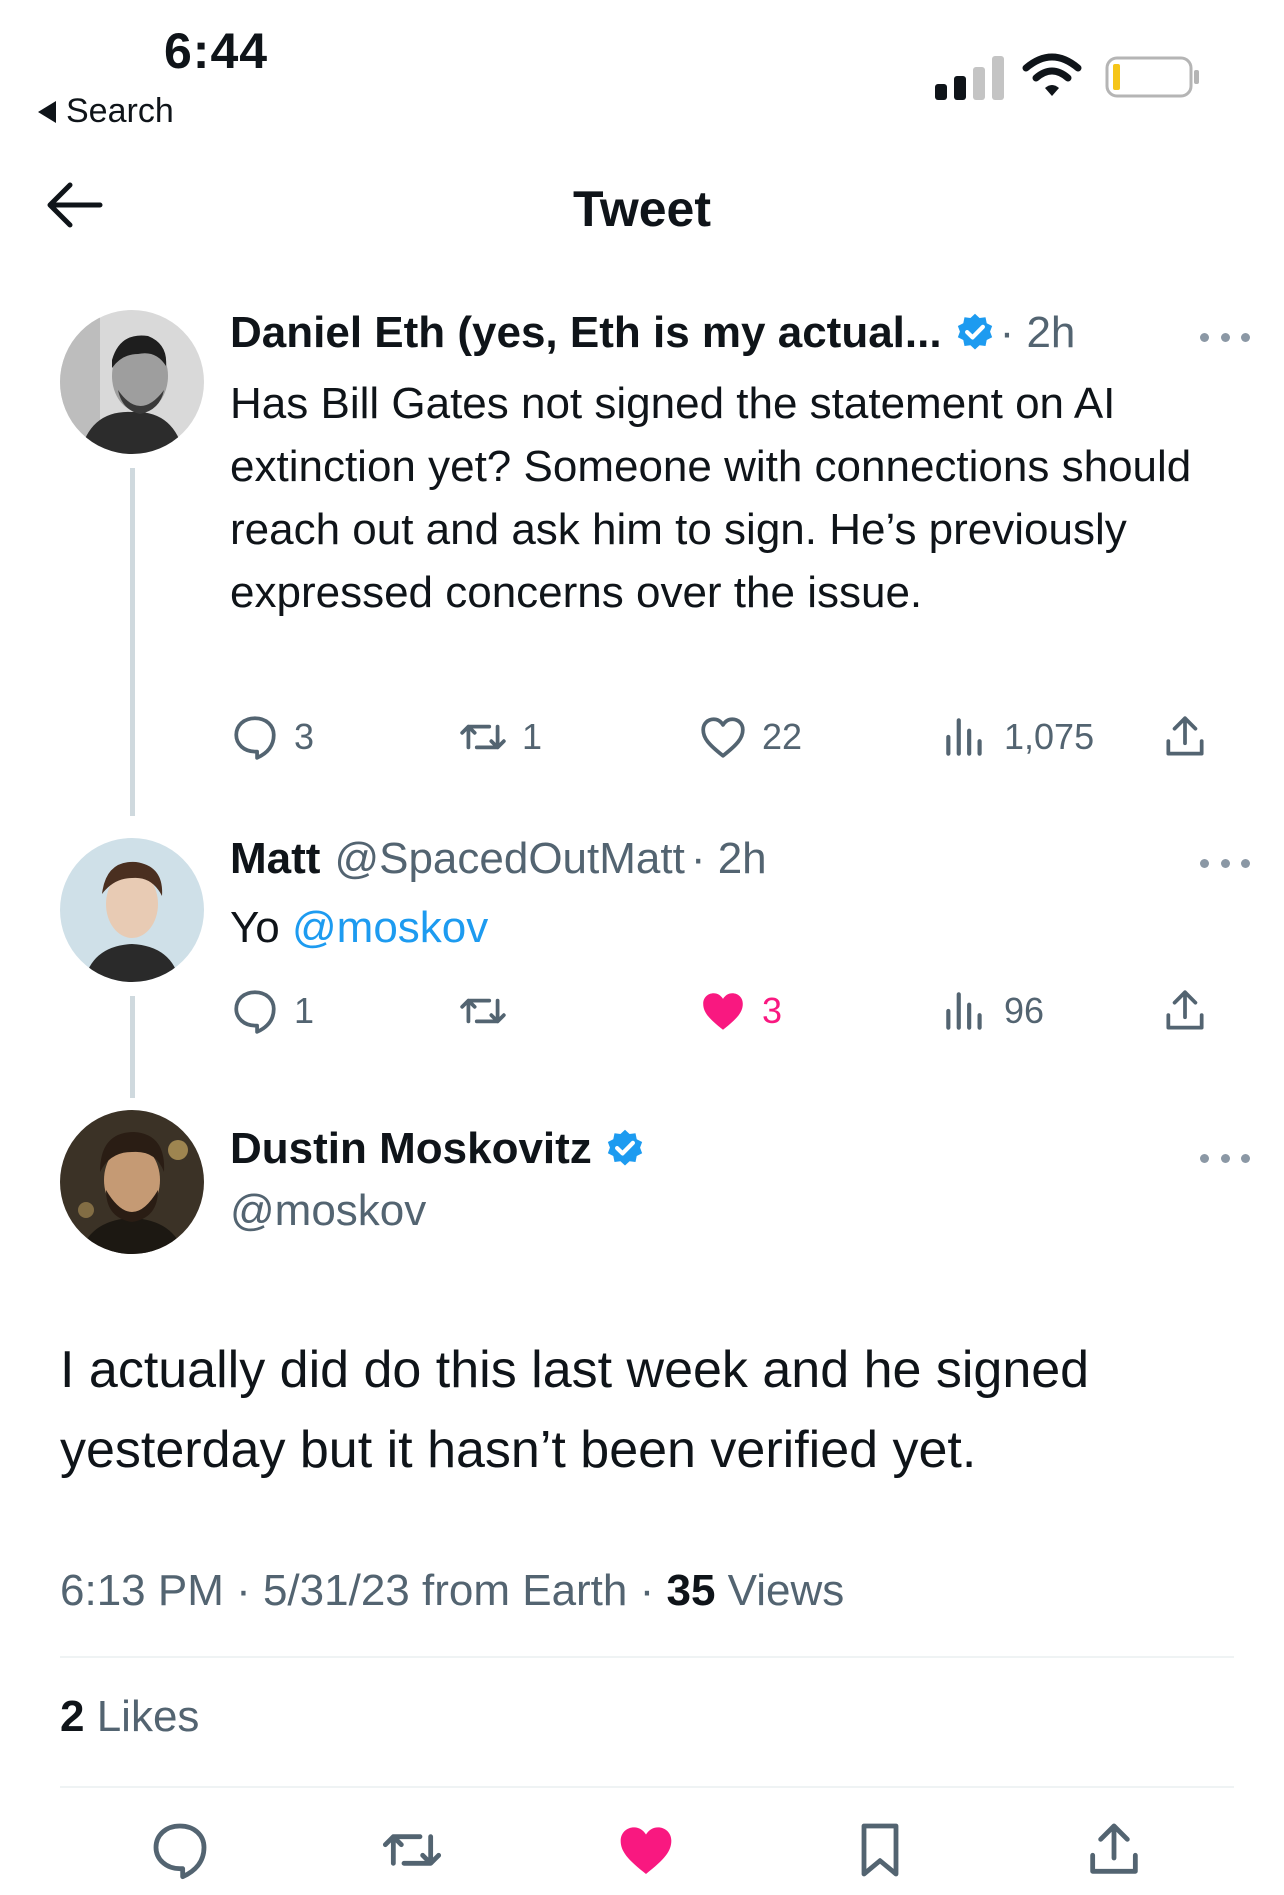 This screenshot has width=1284, height=1895. Describe the element at coordinates (1052, 74) in the screenshot. I see `wifi-icon` at that location.